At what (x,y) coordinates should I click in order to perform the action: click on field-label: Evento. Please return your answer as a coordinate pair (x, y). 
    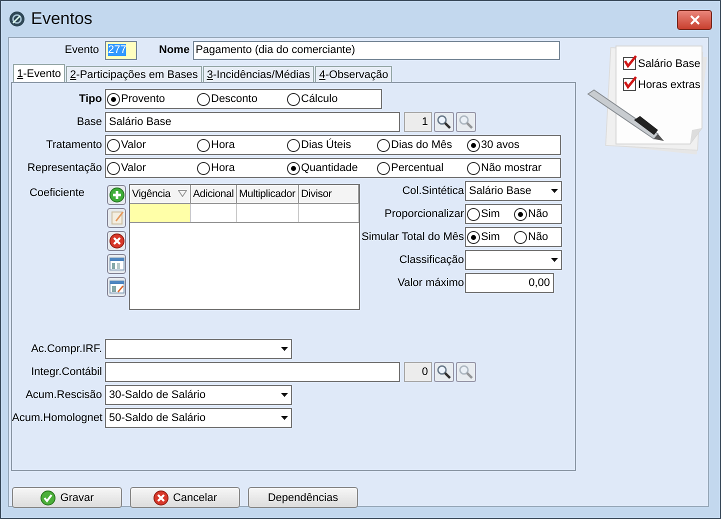
    Looking at the image, I should click on (82, 50).